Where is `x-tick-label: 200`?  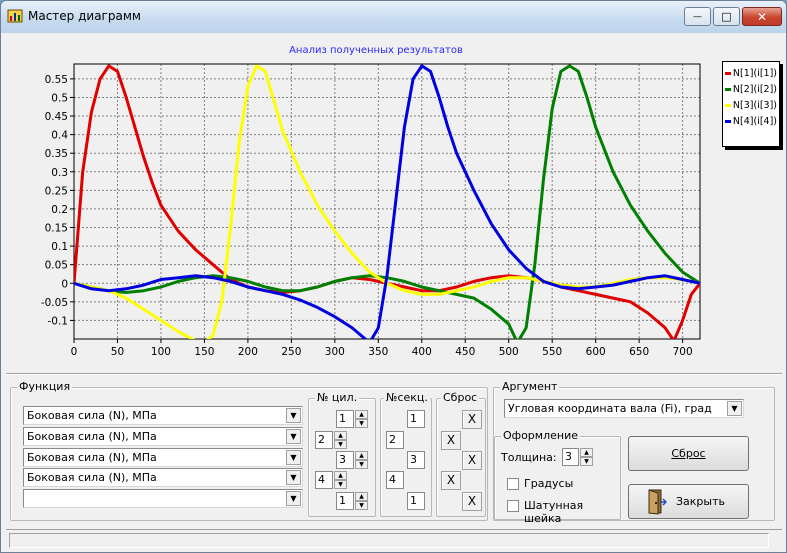 x-tick-label: 200 is located at coordinates (248, 352).